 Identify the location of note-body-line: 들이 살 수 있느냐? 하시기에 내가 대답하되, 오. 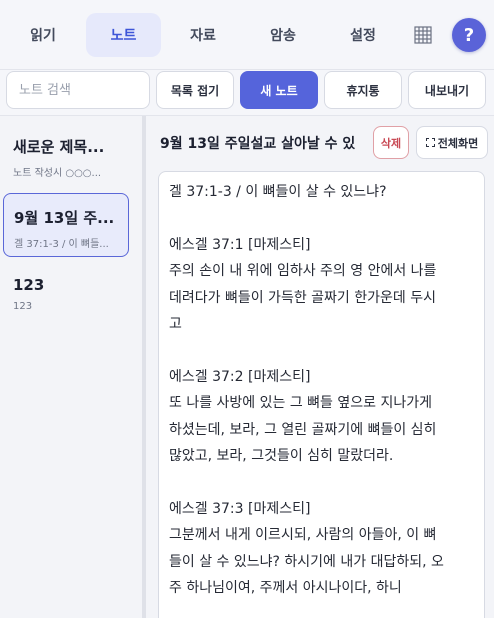
(306, 561).